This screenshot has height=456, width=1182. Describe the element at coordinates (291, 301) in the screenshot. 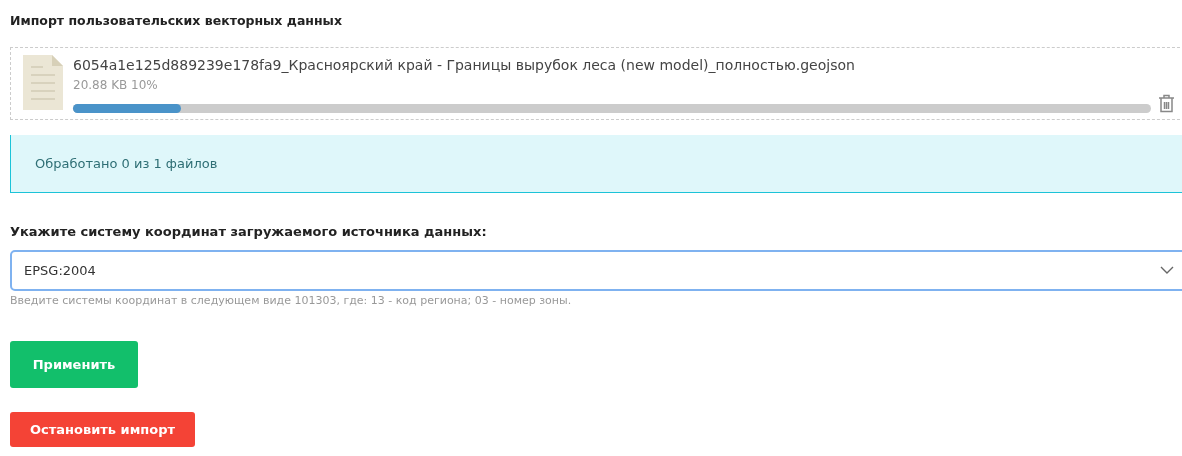

I see `help-text: Введите системы координат в следующем виде 101303, где: 13 - код региона; 03 - номер зоны.` at that location.